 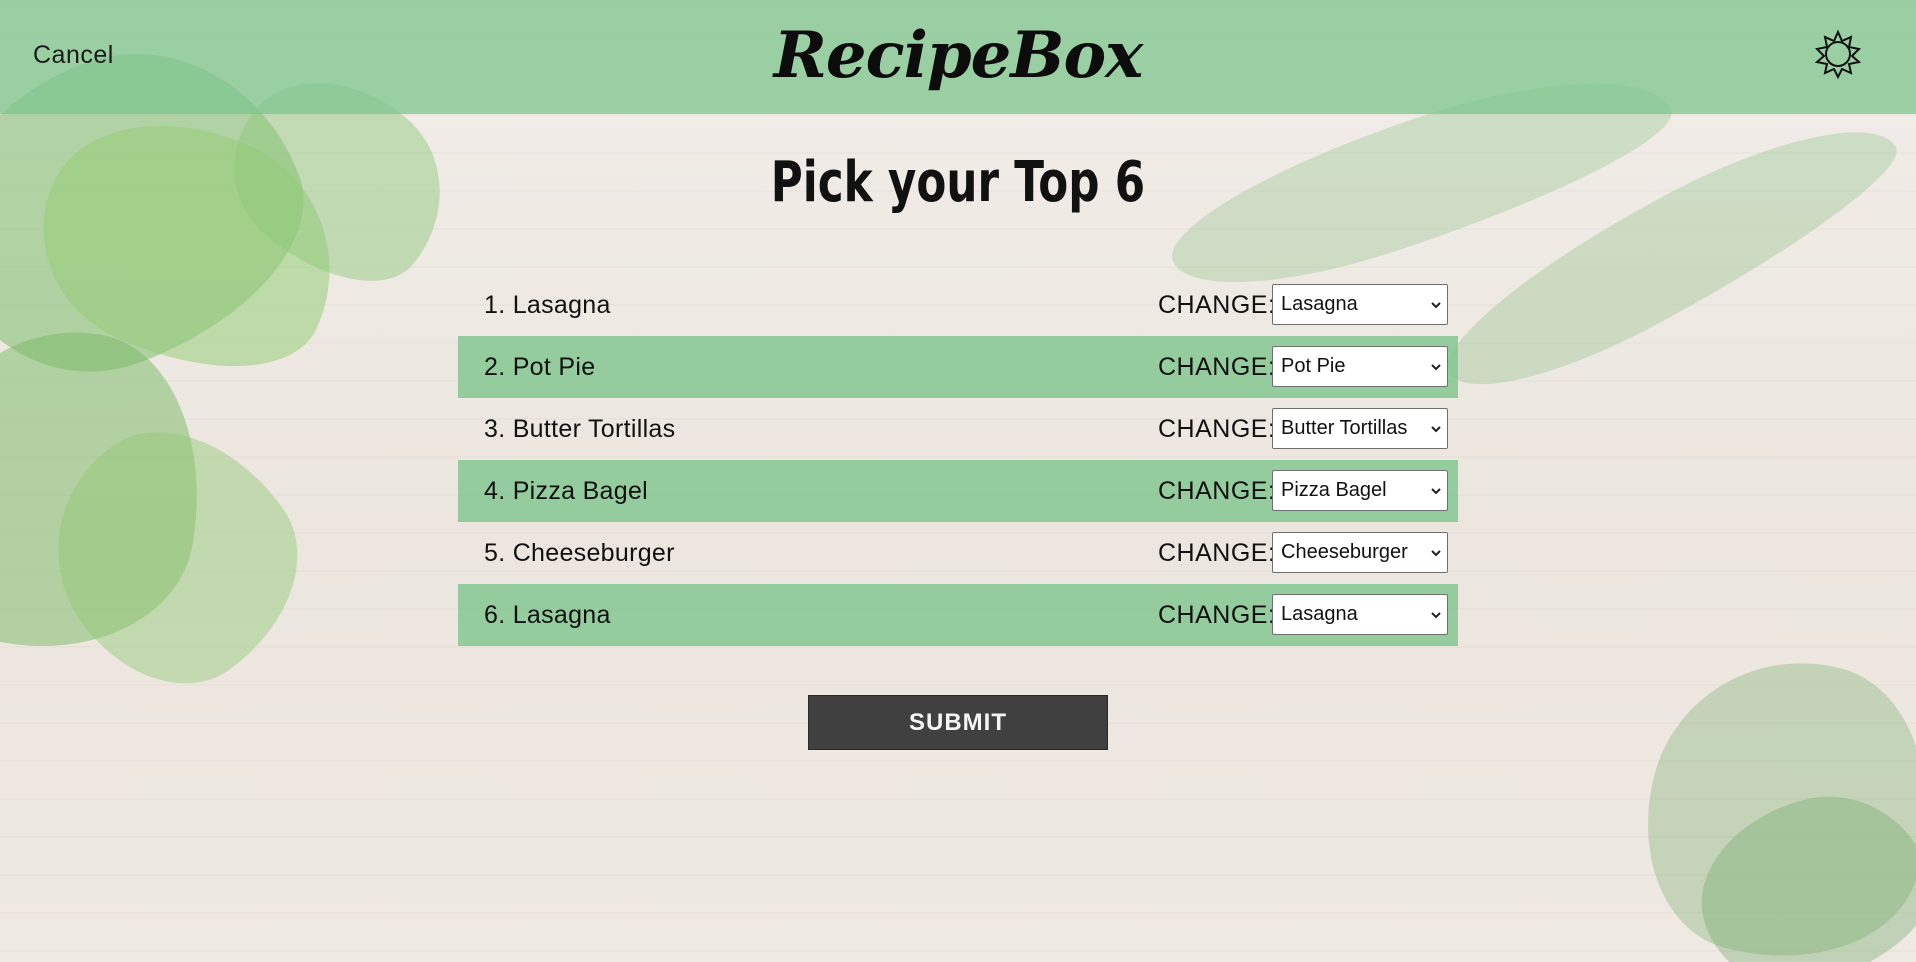 What do you see at coordinates (958, 553) in the screenshot?
I see `list-item: 5. Cheeseburger CHANGE: Cheeseburger` at bounding box center [958, 553].